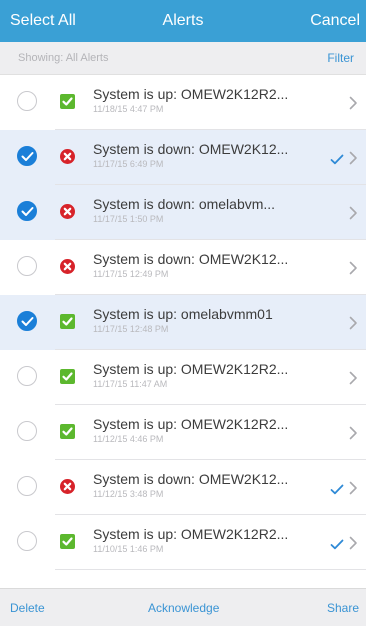 The image size is (366, 626). I want to click on toolbar: Delete Acknowledge Share, so click(183, 607).